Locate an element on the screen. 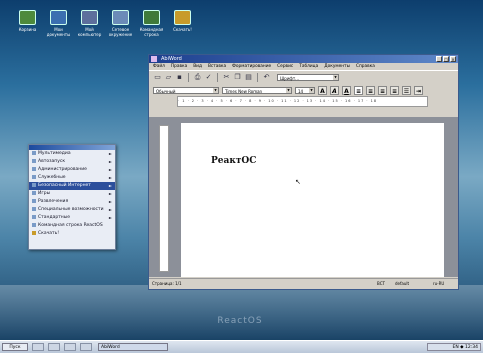  menu-item: Мультимедиа ► is located at coordinates (72, 154).